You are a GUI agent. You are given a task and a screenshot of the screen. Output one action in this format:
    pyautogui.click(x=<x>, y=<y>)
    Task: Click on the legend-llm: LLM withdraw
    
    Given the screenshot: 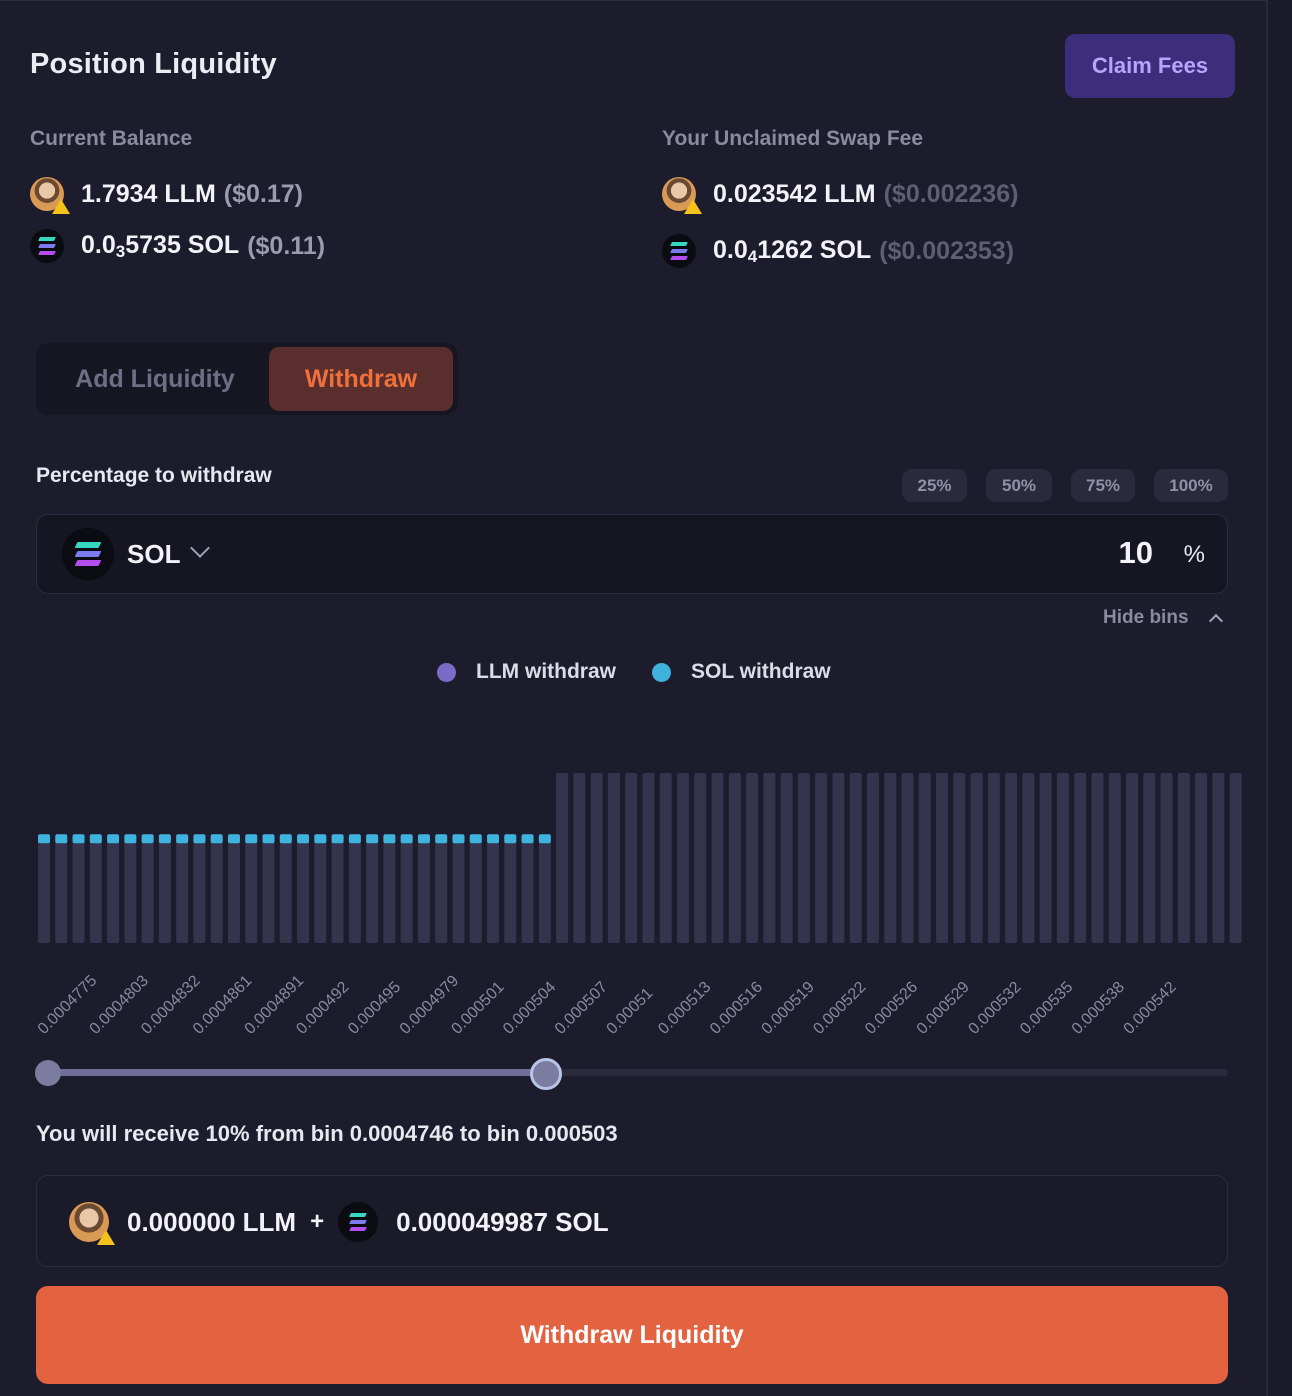 What is the action you would take?
    pyautogui.click(x=526, y=672)
    